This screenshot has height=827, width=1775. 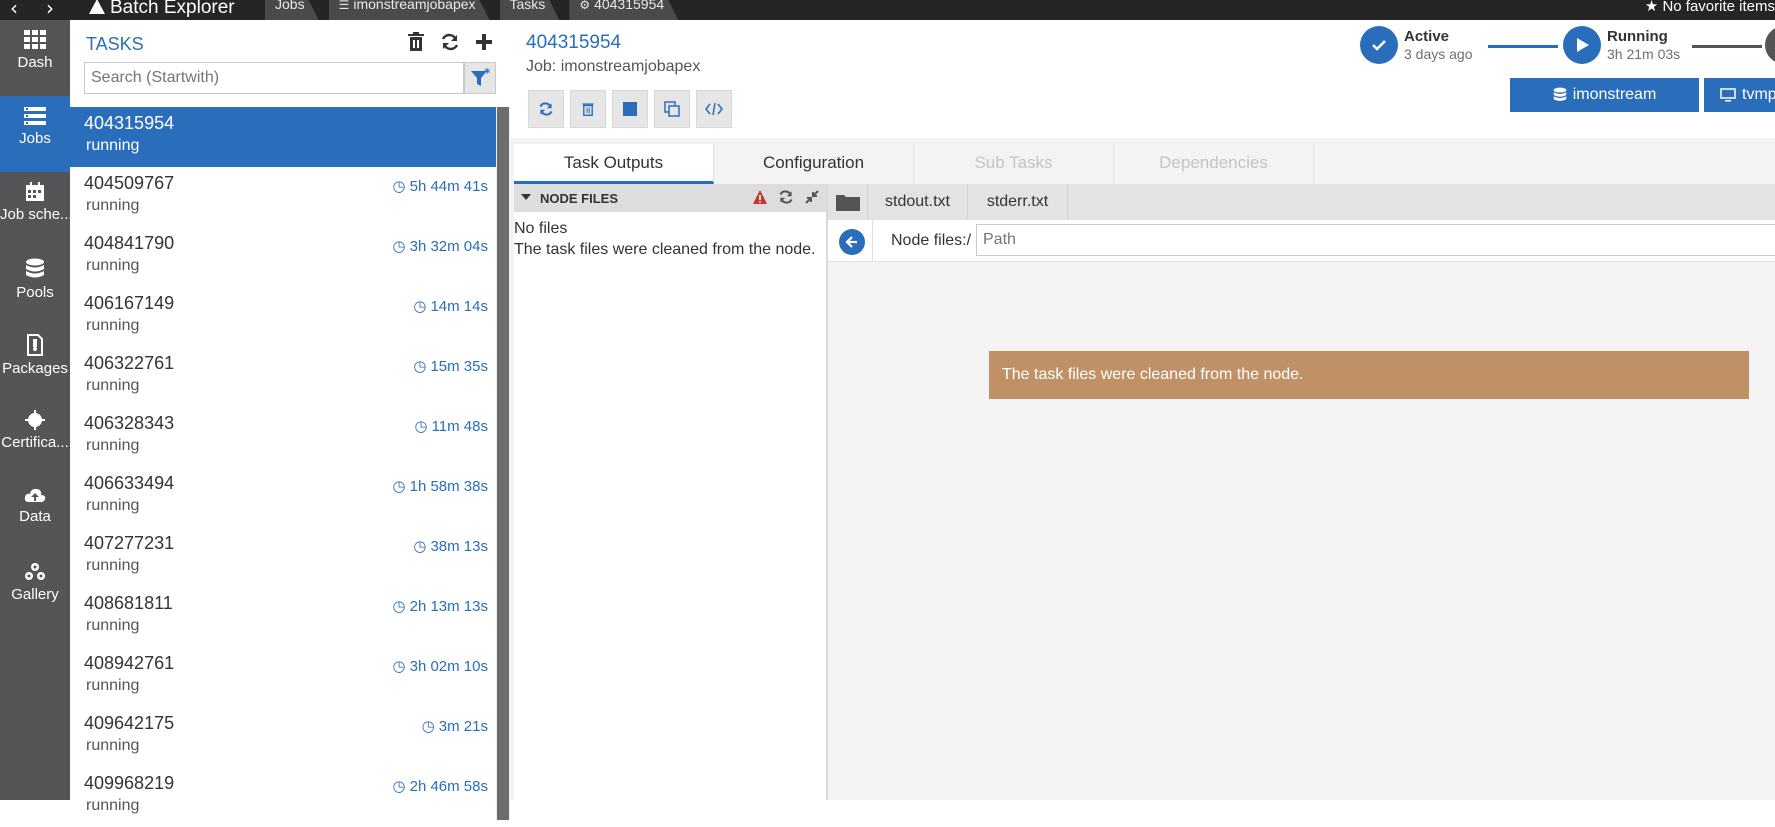 What do you see at coordinates (414, 6) in the screenshot?
I see `breadcrumb-label: imonstreamjobapex` at bounding box center [414, 6].